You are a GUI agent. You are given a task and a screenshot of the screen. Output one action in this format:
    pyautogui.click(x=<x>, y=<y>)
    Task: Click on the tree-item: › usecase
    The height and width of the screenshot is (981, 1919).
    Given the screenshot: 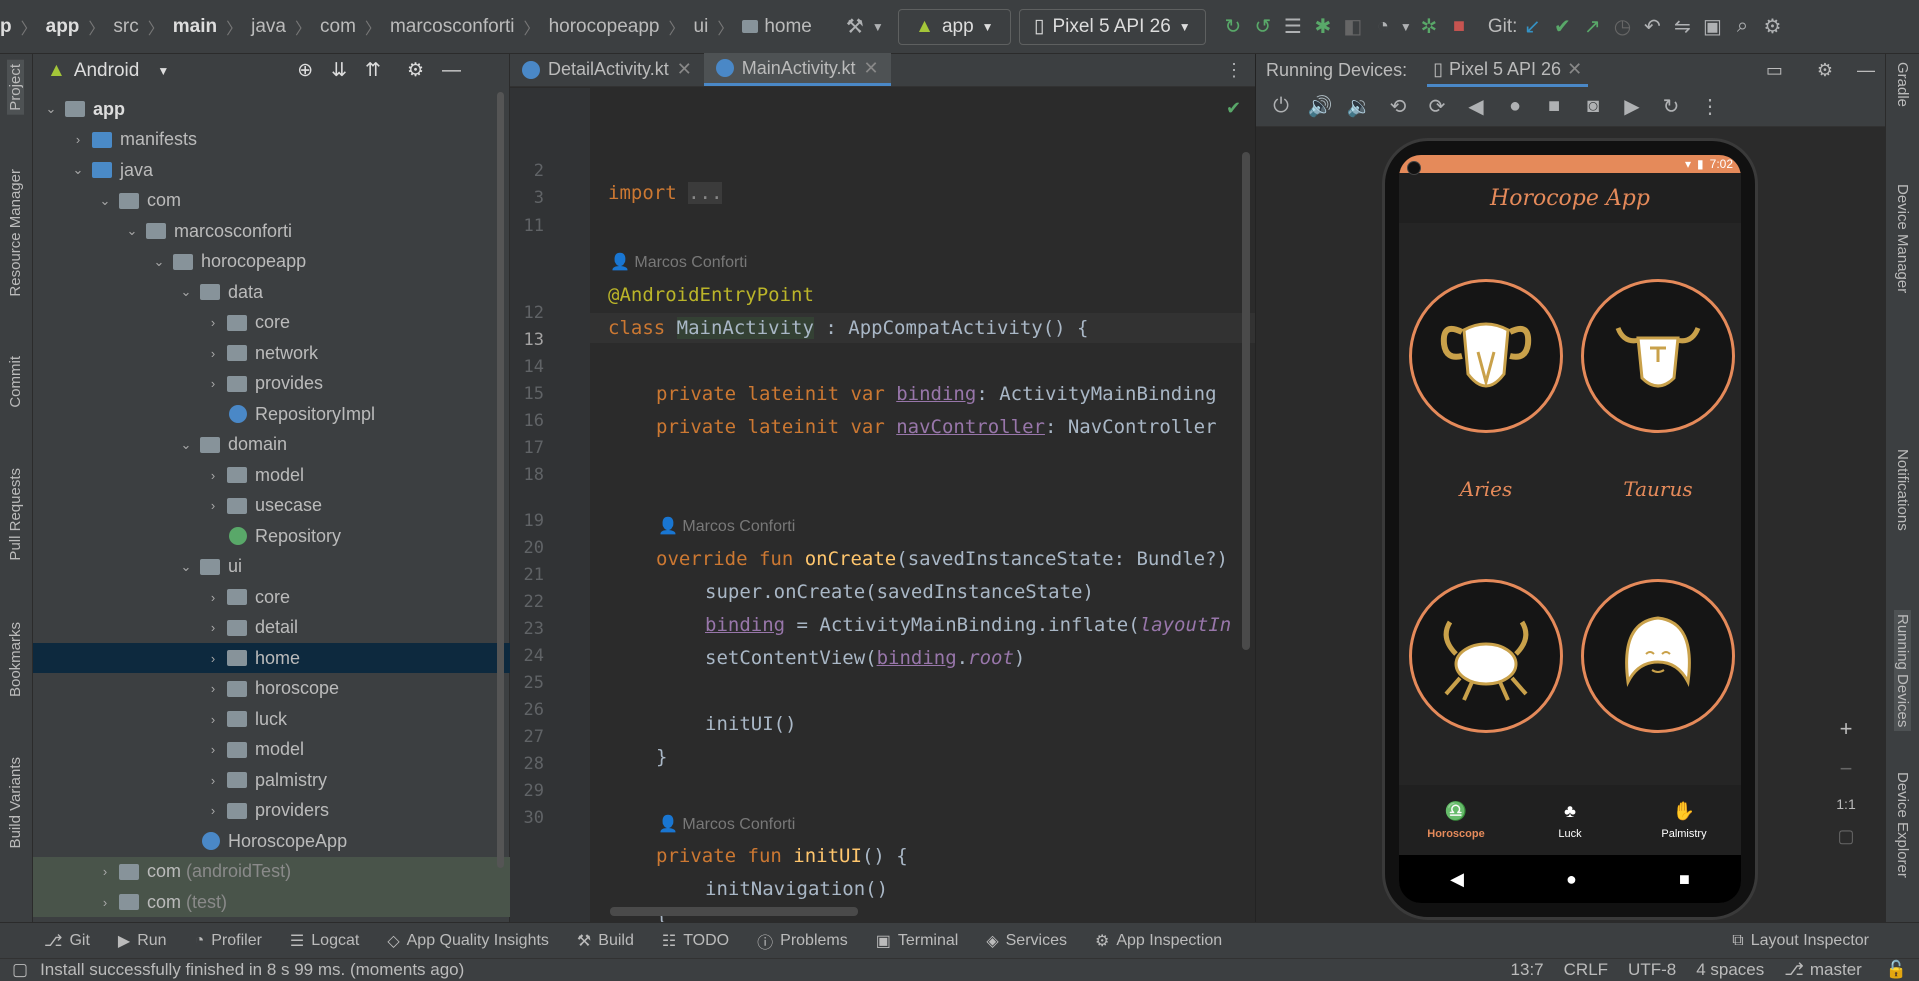 What is the action you would take?
    pyautogui.click(x=271, y=506)
    